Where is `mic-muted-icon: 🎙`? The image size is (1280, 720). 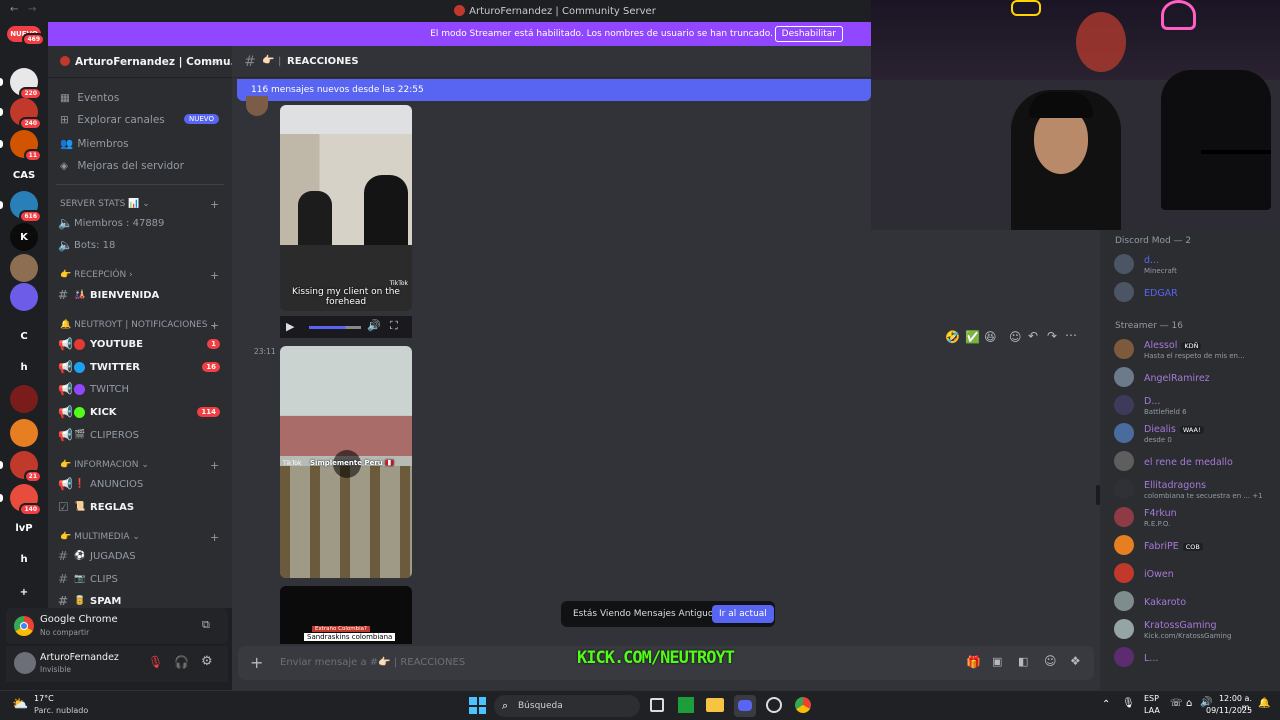 mic-muted-icon: 🎙 is located at coordinates (155, 662).